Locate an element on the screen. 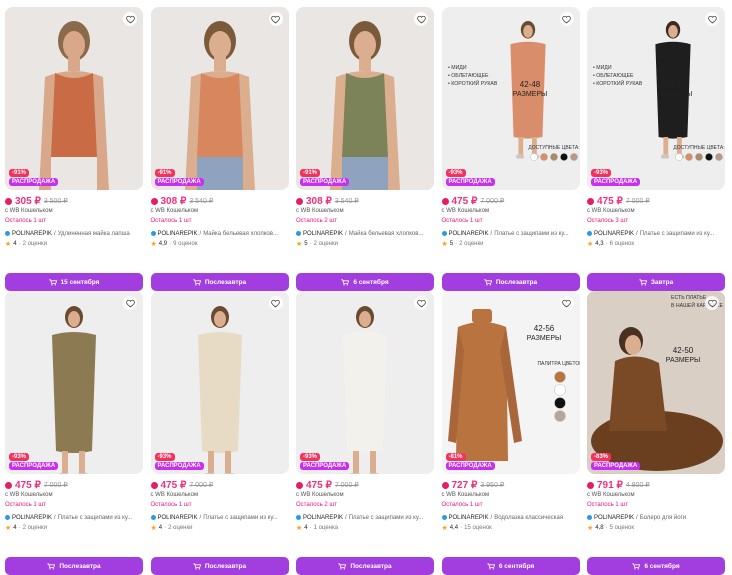 Image resolution: width=732 pixels, height=575 pixels. price: 475 ₽ is located at coordinates (319, 485).